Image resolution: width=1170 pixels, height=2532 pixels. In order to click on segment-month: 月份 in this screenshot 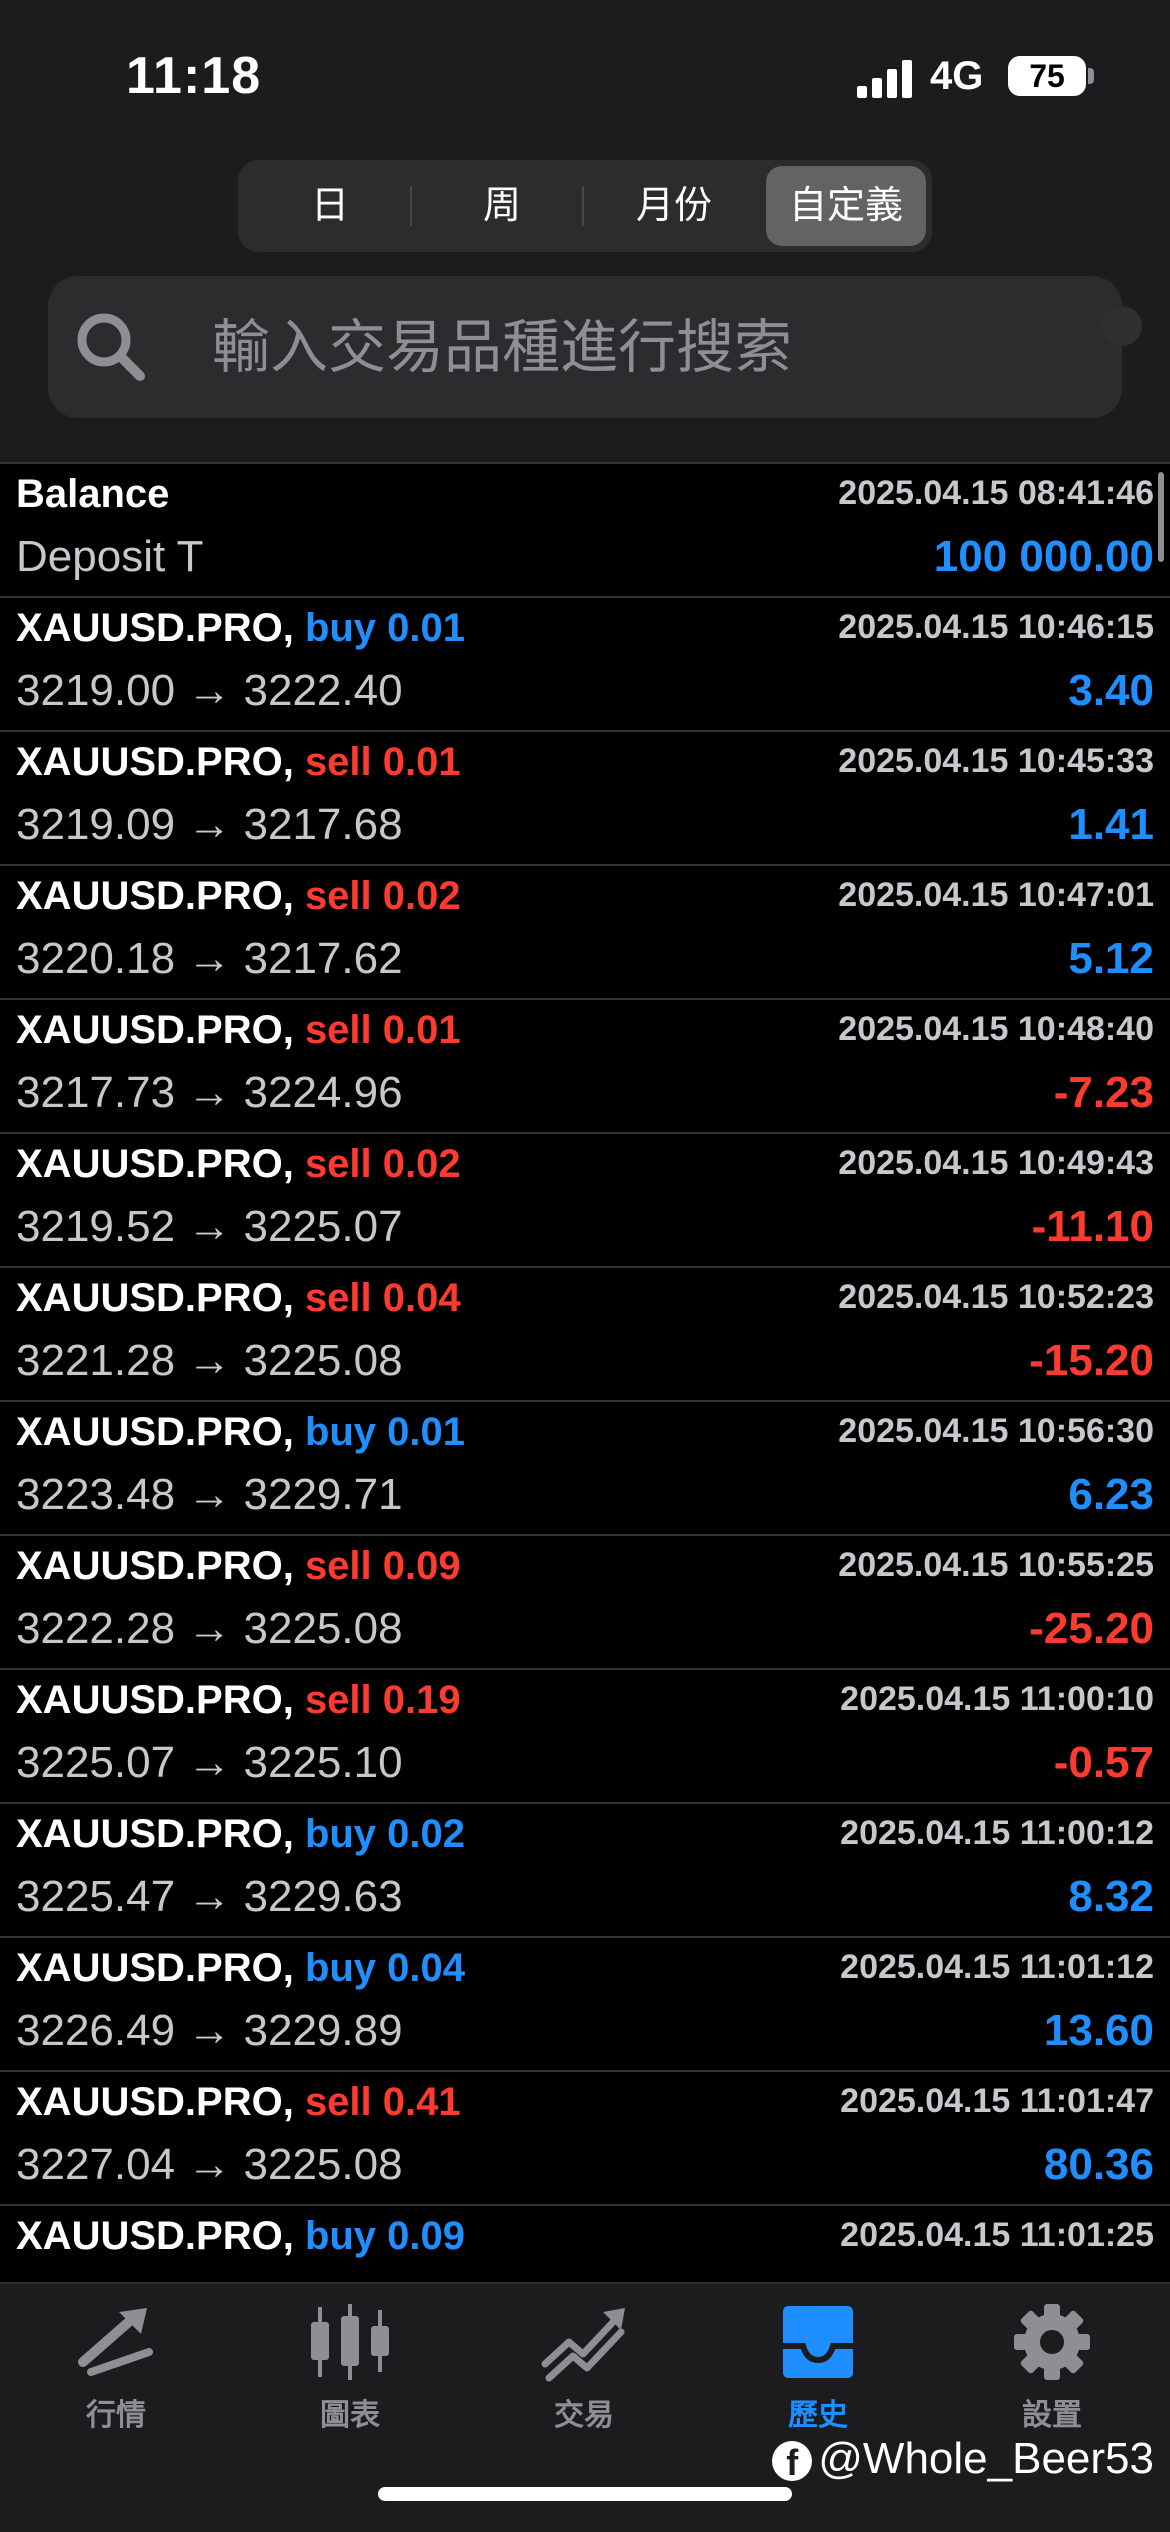, I will do `click(674, 206)`.